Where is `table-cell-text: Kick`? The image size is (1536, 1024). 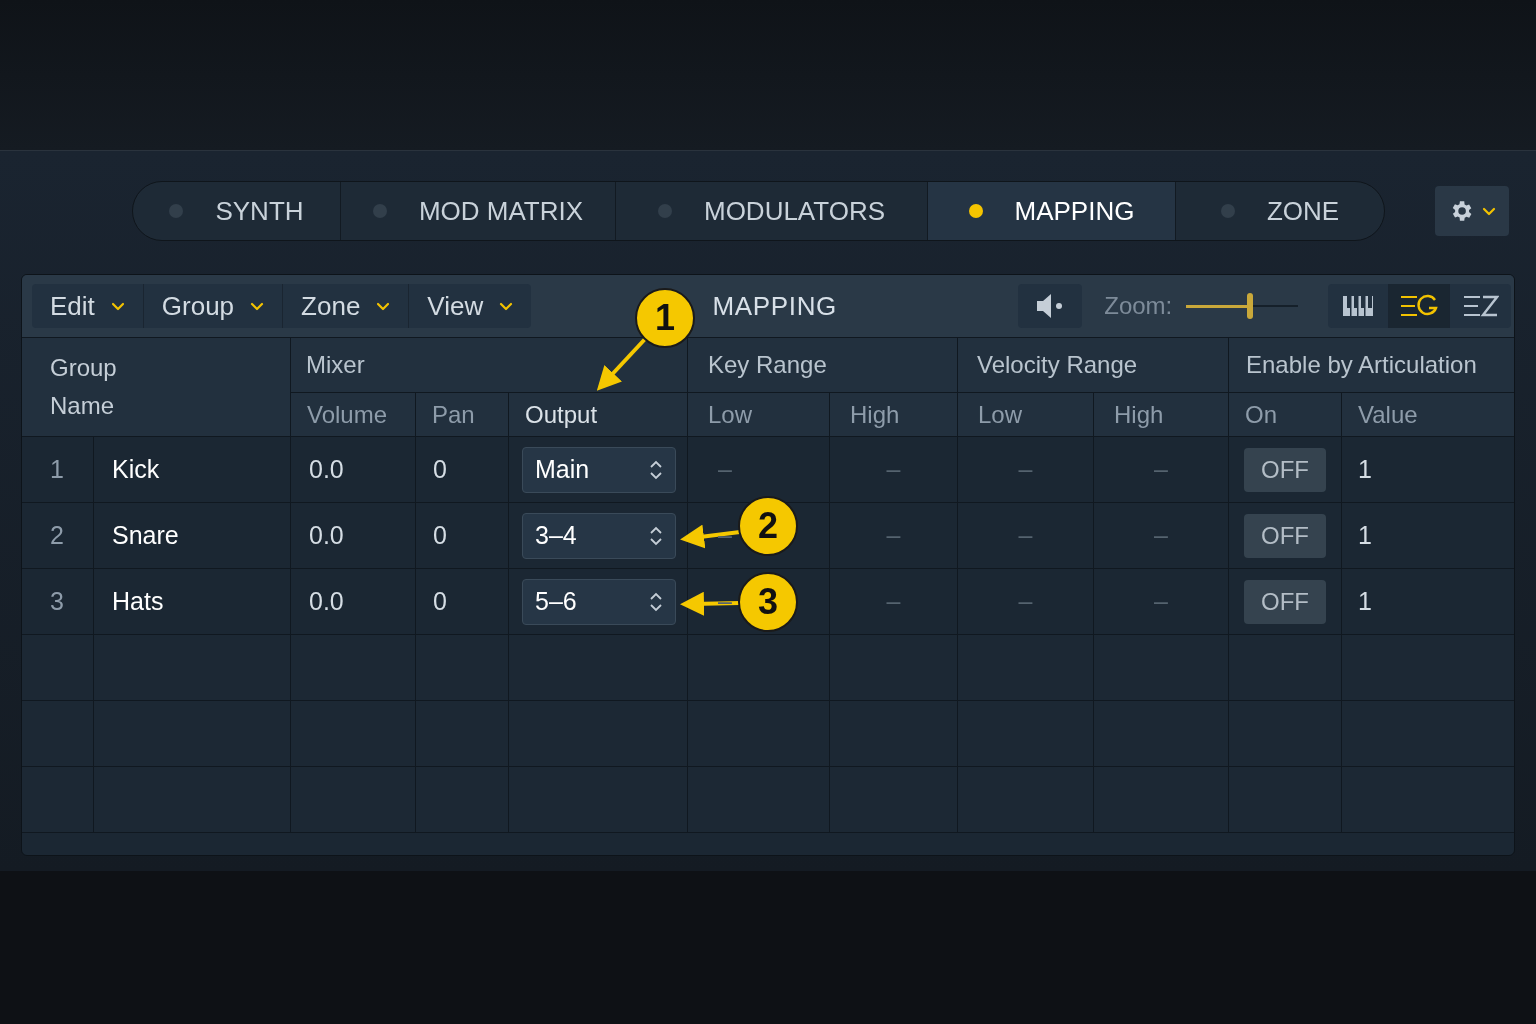
table-cell-text: Kick is located at coordinates (136, 469).